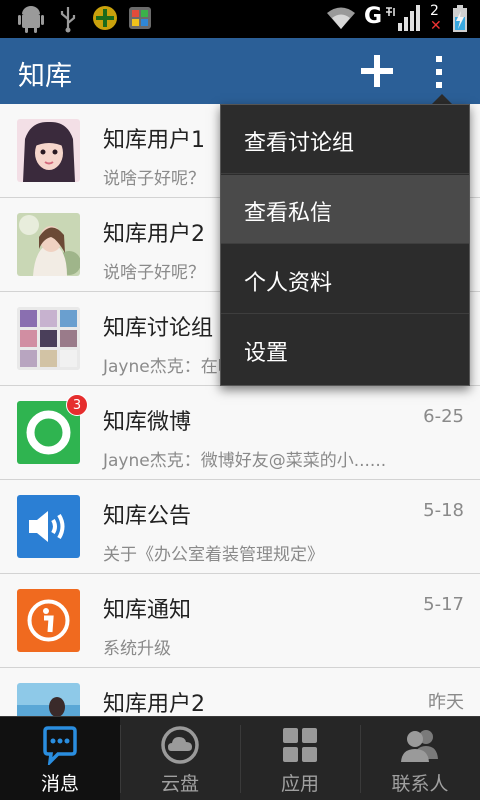 This screenshot has width=480, height=800. I want to click on apps-grid-icon, so click(300, 745).